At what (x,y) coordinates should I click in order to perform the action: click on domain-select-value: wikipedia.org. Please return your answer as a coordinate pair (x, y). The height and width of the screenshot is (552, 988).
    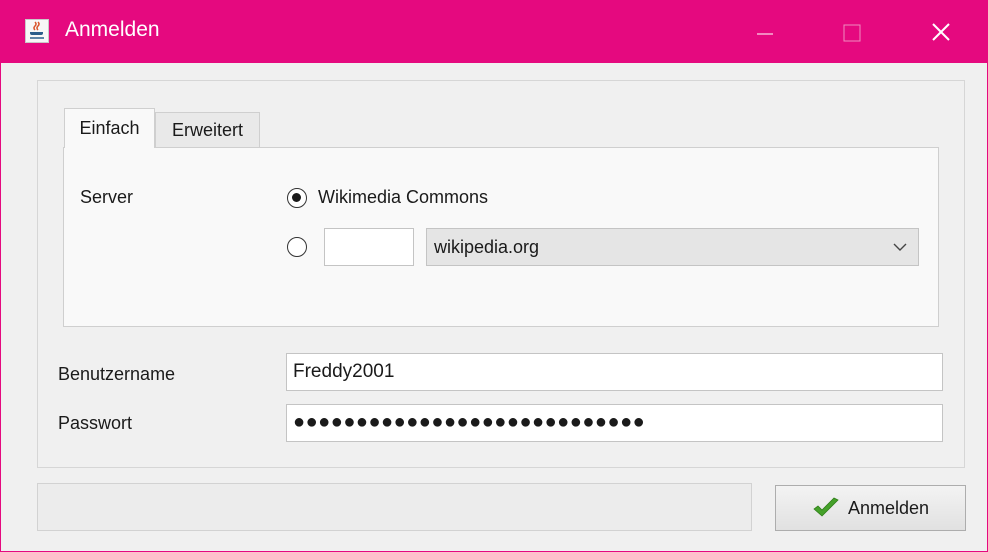
    Looking at the image, I should click on (487, 247).